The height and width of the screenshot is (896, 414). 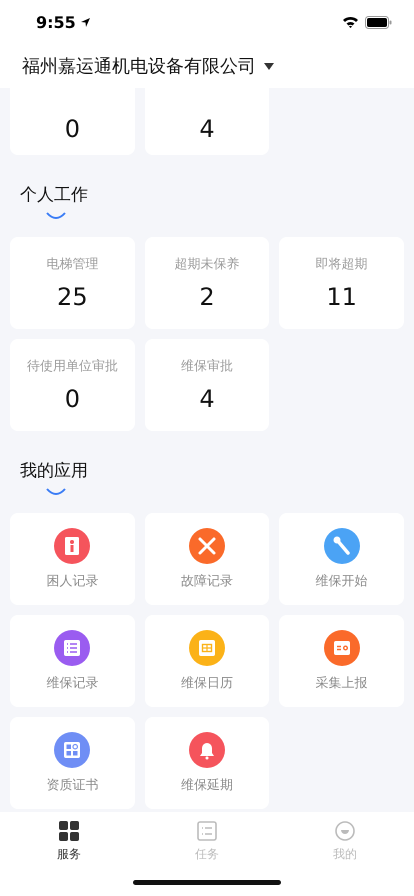 What do you see at coordinates (269, 66) in the screenshot?
I see `caret-icon` at bounding box center [269, 66].